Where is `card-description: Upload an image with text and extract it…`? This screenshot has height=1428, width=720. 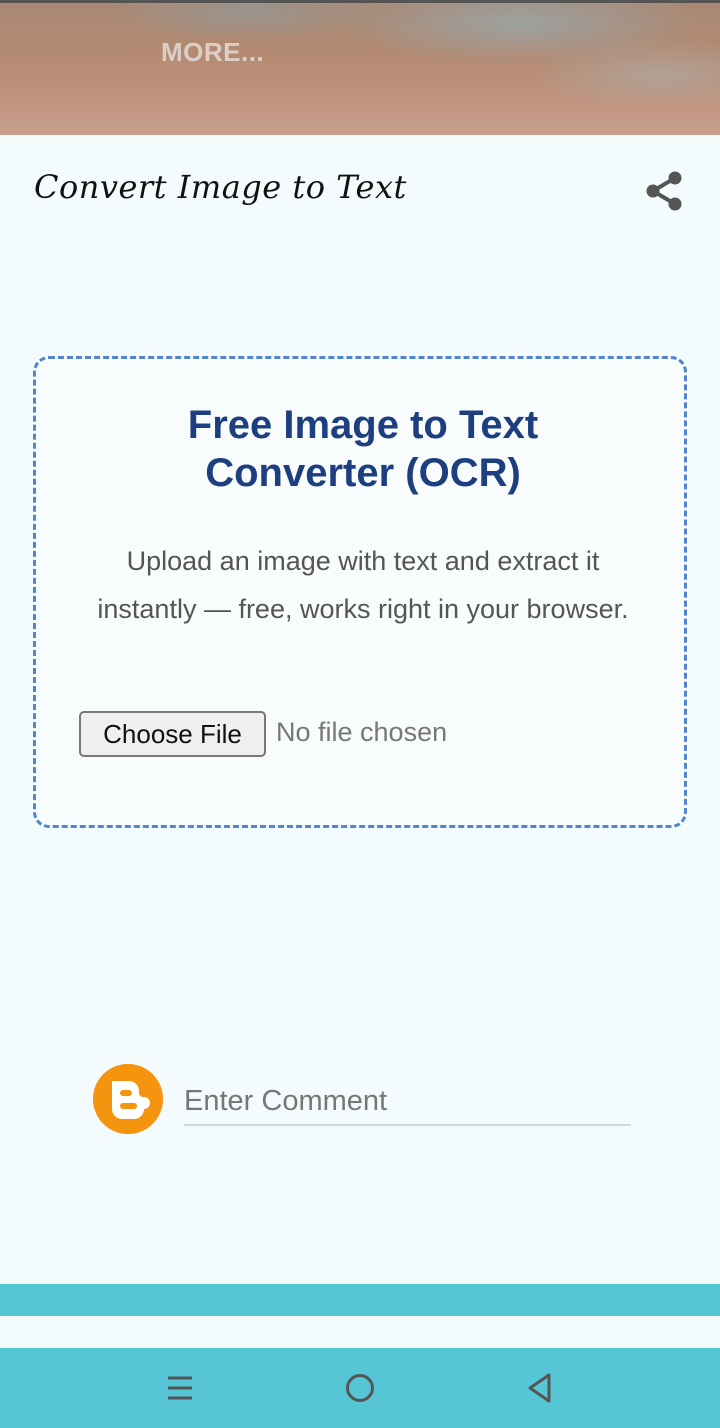 card-description: Upload an image with text and extract it… is located at coordinates (363, 585).